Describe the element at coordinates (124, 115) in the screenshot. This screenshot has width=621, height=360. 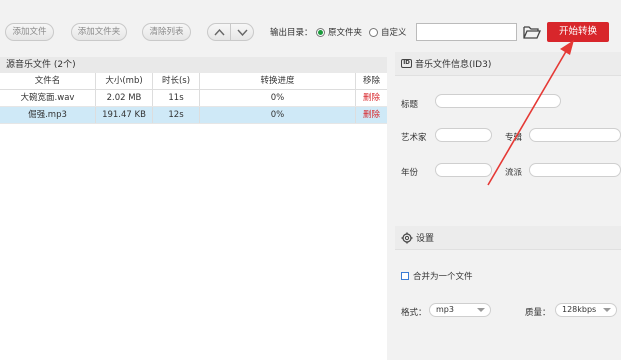
I see `cell-size: 191.47 KB` at that location.